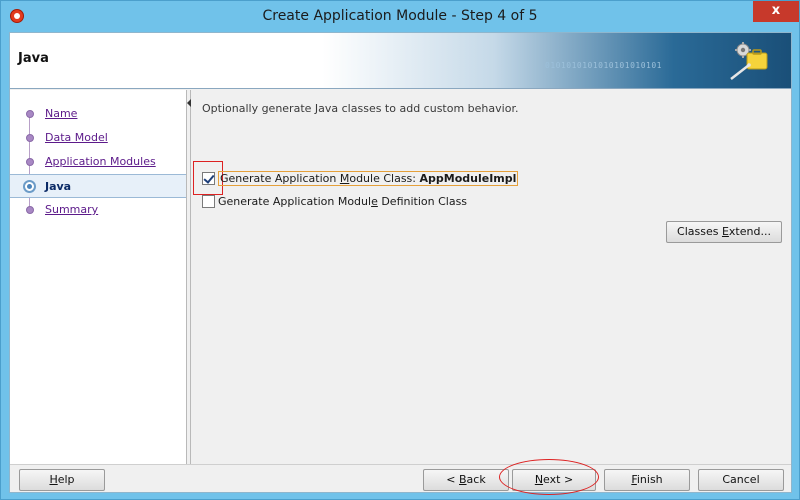  What do you see at coordinates (61, 113) in the screenshot?
I see `nav-step-label: Name` at bounding box center [61, 113].